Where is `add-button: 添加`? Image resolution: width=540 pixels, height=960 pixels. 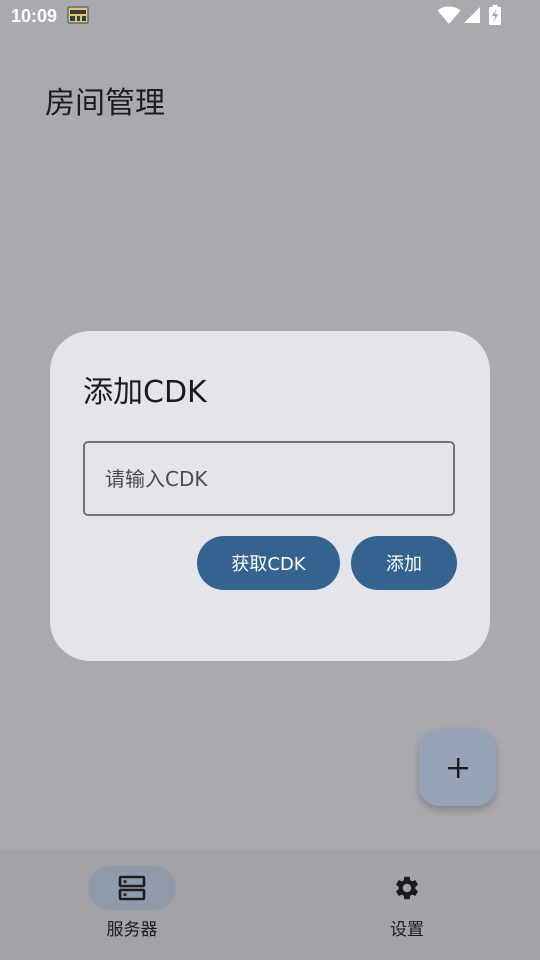 add-button: 添加 is located at coordinates (404, 563).